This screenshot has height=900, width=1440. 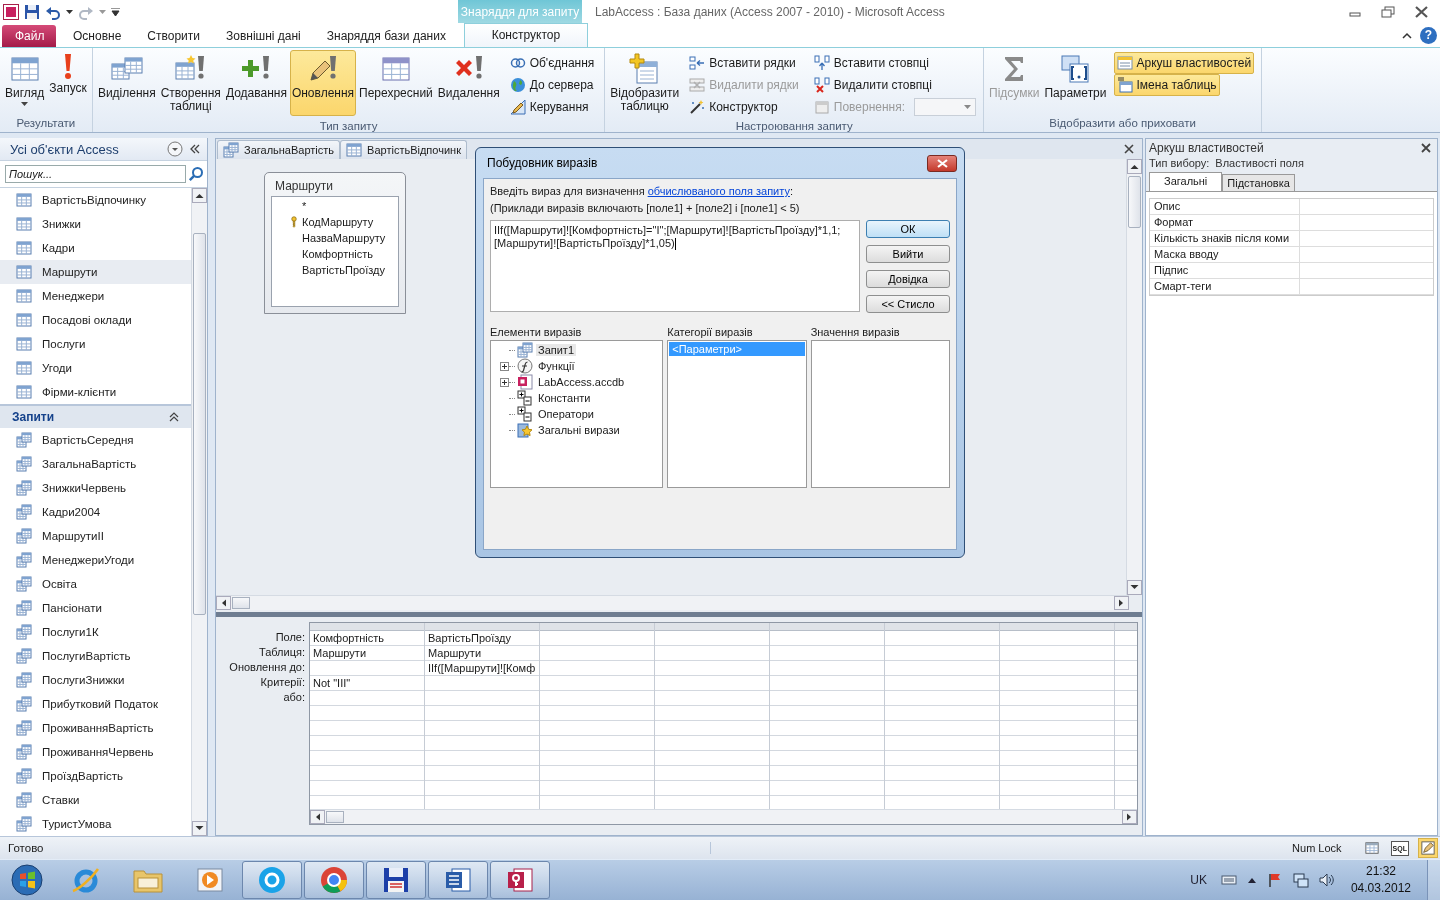 I want to click on ribbon-button: Запуск, so click(x=68, y=83).